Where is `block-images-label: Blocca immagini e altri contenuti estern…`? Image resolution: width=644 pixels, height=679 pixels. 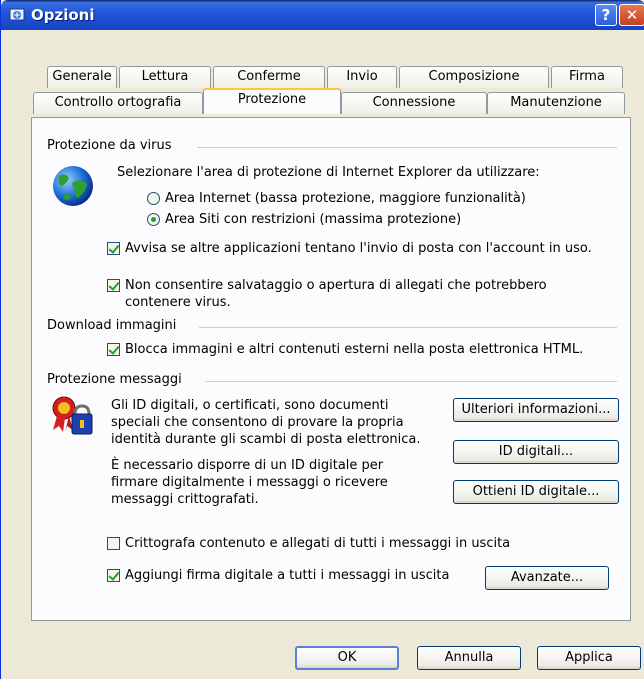
block-images-label: Blocca immagini e altri contenuti estern… is located at coordinates (354, 349).